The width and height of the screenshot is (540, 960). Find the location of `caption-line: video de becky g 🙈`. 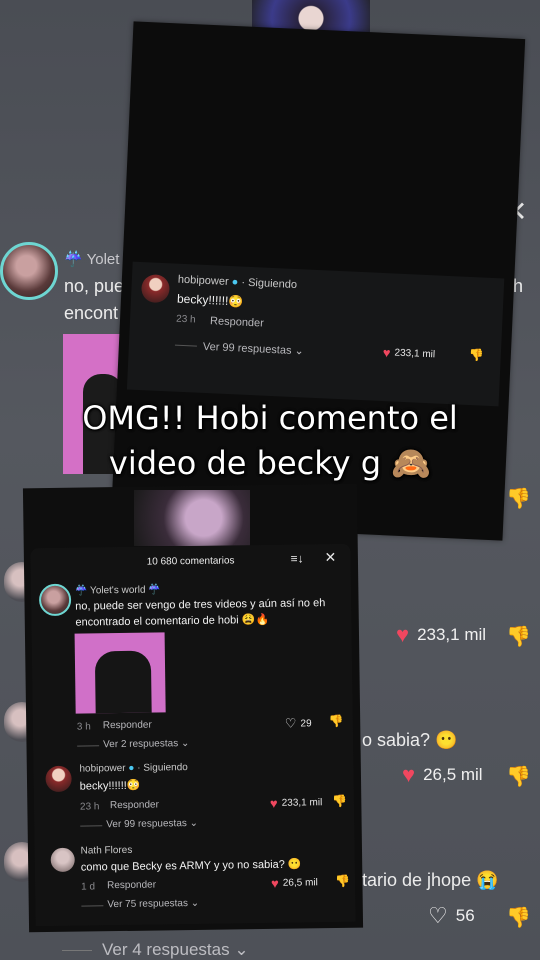

caption-line: video de becky g 🙈 is located at coordinates (270, 463).